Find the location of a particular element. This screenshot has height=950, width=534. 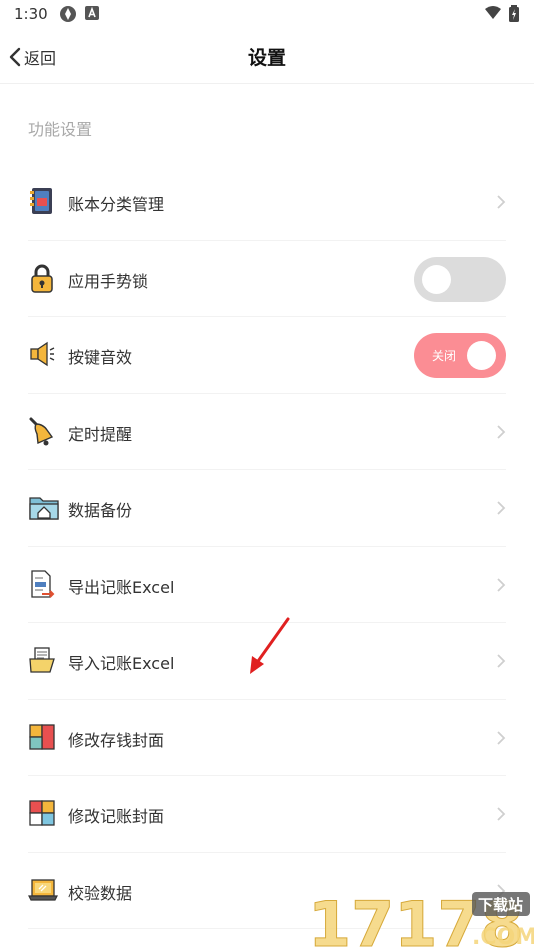

row-label: 校验数据 is located at coordinates (100, 893).